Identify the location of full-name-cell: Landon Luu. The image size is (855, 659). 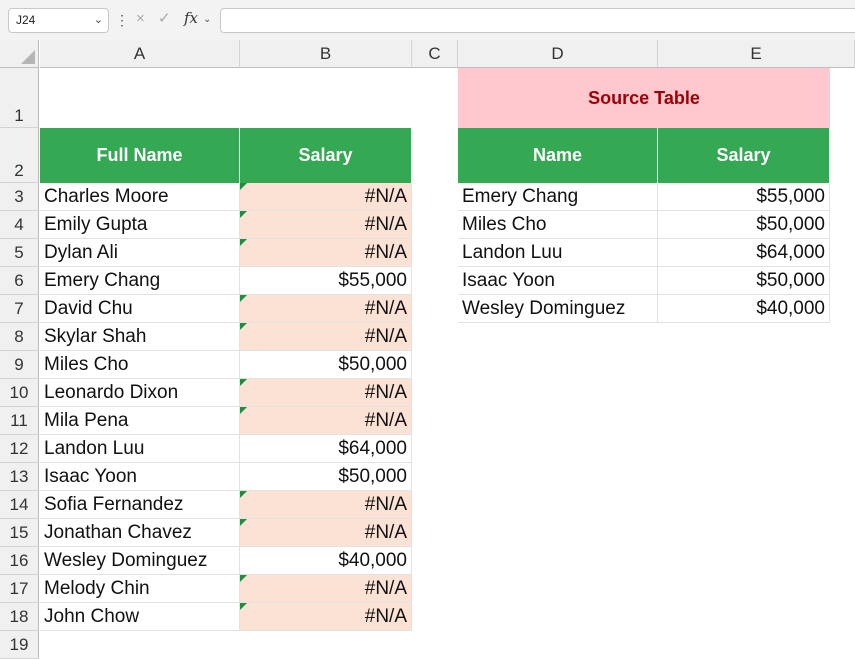
(140, 449).